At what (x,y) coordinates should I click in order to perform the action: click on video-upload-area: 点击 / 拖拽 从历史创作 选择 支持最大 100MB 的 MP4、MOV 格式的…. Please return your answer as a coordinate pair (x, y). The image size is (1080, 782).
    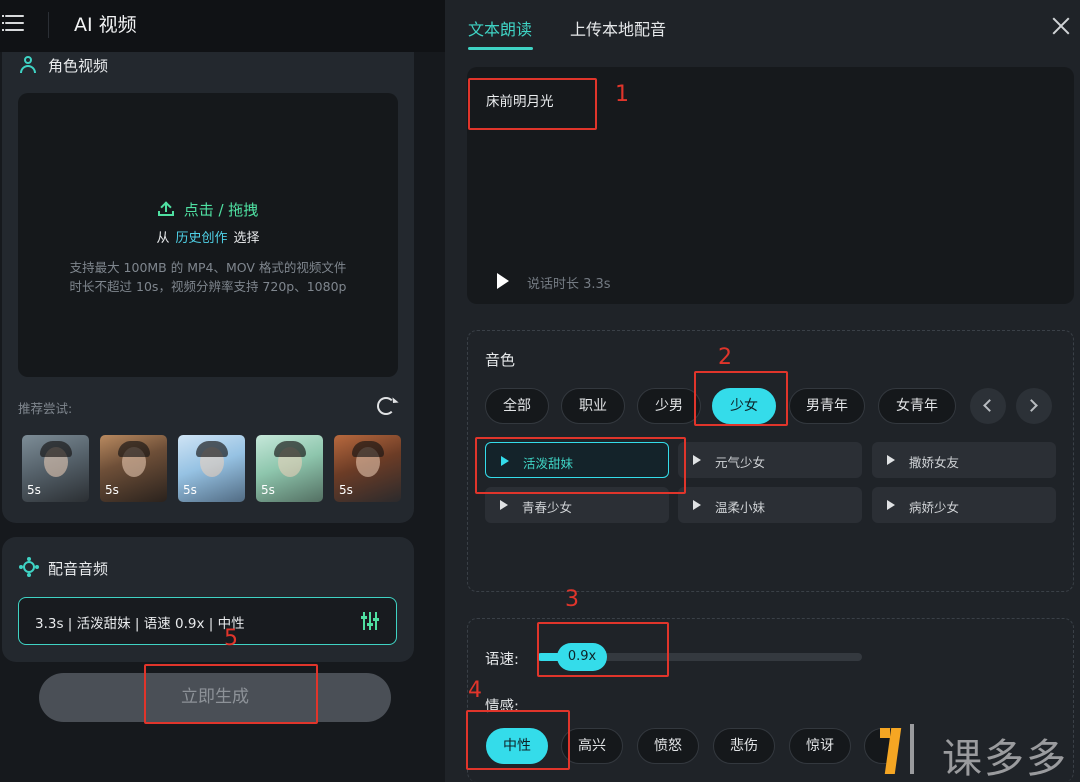
    Looking at the image, I should click on (208, 235).